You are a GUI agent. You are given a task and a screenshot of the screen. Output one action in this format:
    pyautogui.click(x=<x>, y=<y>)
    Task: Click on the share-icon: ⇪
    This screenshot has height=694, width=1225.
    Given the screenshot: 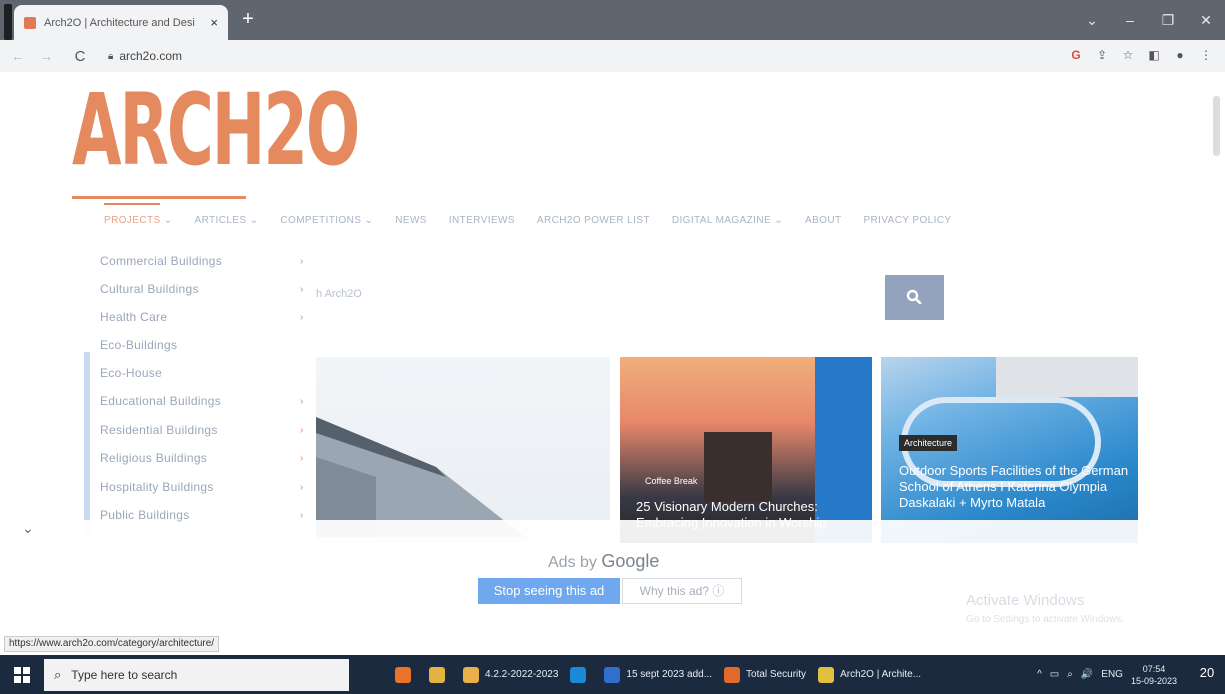 What is the action you would take?
    pyautogui.click(x=1102, y=55)
    